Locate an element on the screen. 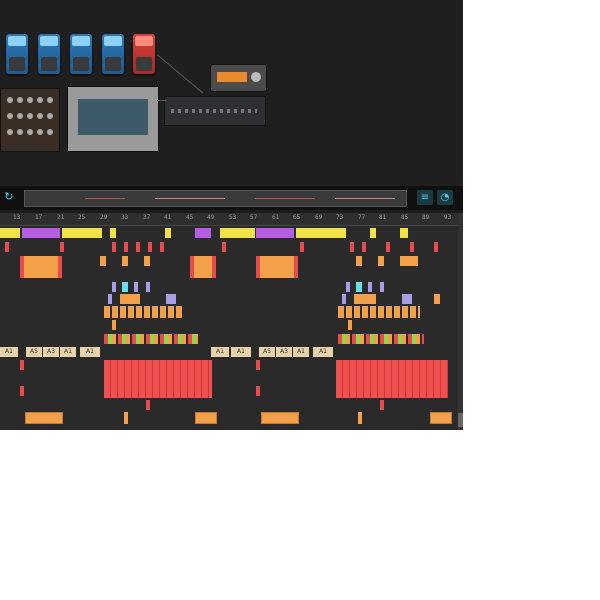  clock-icon: ◔ is located at coordinates (445, 197).